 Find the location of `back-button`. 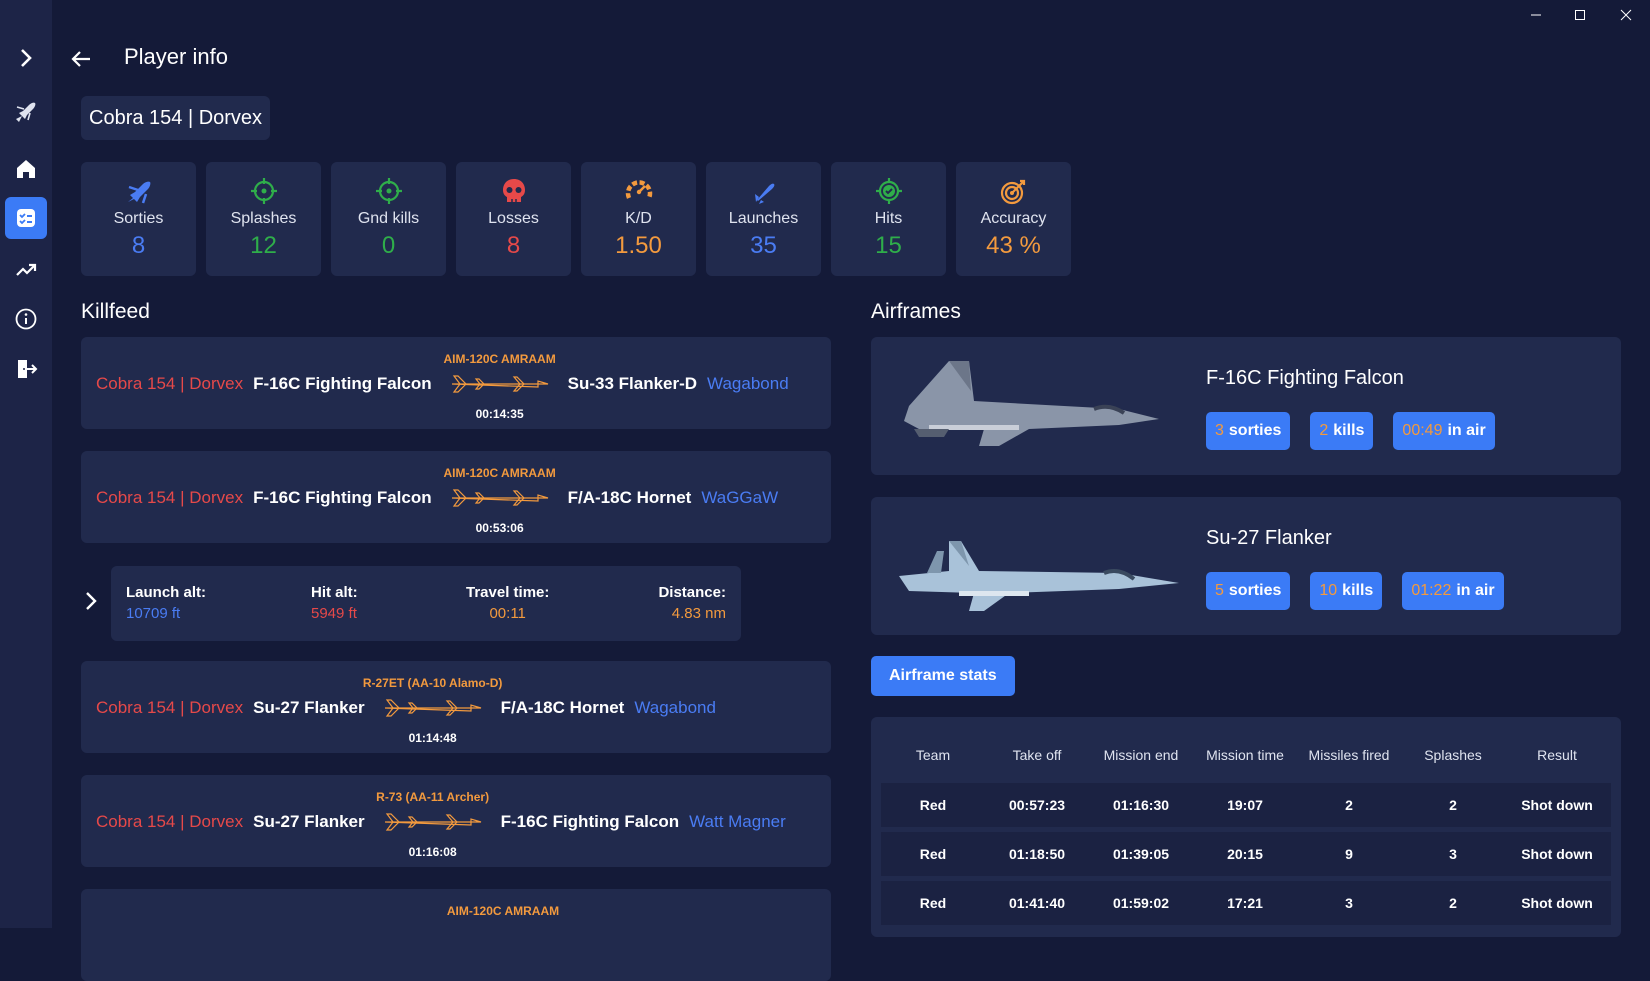

back-button is located at coordinates (81, 59).